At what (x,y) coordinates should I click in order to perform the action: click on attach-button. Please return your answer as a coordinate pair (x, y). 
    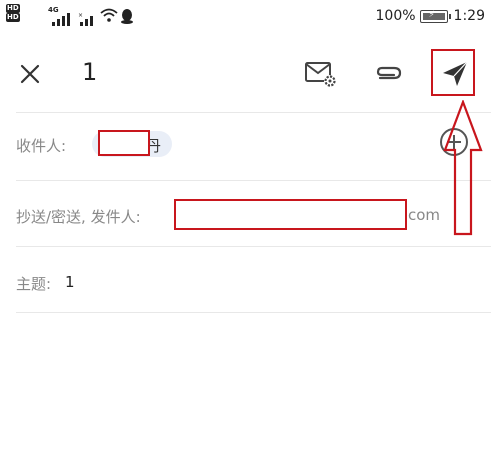
    Looking at the image, I should click on (388, 74).